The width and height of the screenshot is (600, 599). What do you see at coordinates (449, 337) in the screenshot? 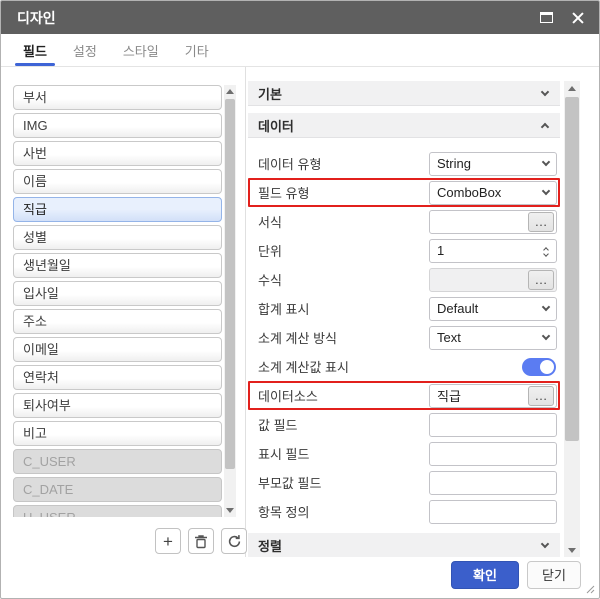
I see `select-value: Text` at bounding box center [449, 337].